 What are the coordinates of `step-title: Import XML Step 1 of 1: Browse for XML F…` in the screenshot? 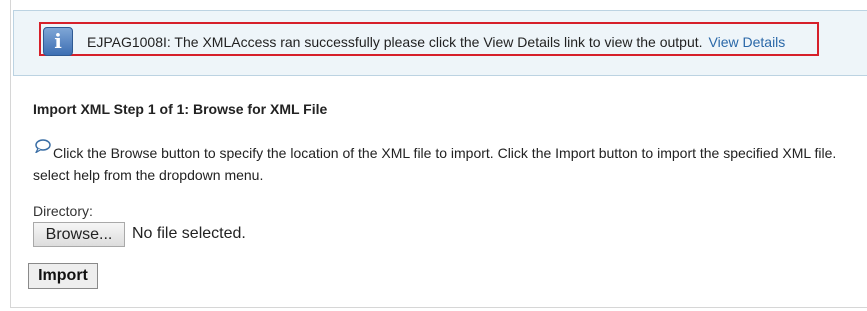 It's located at (180, 109).